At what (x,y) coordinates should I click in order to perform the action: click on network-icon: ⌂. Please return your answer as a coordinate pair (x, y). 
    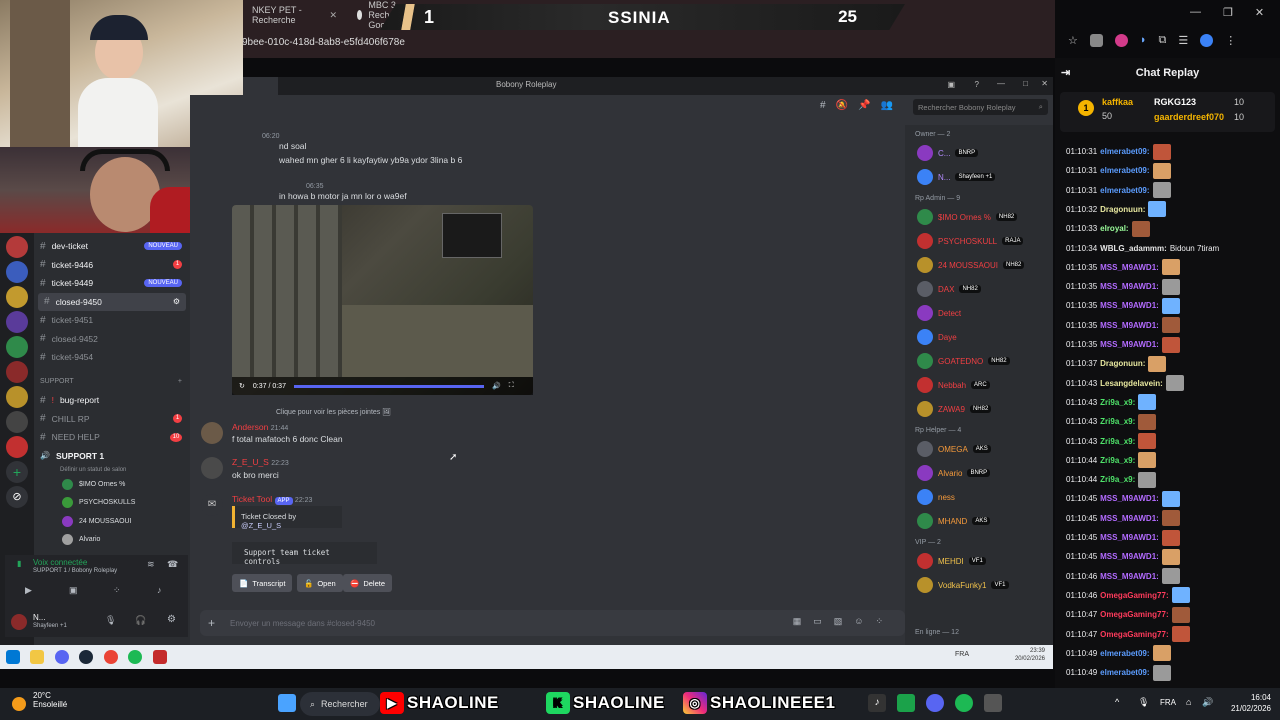
    Looking at the image, I should click on (1188, 702).